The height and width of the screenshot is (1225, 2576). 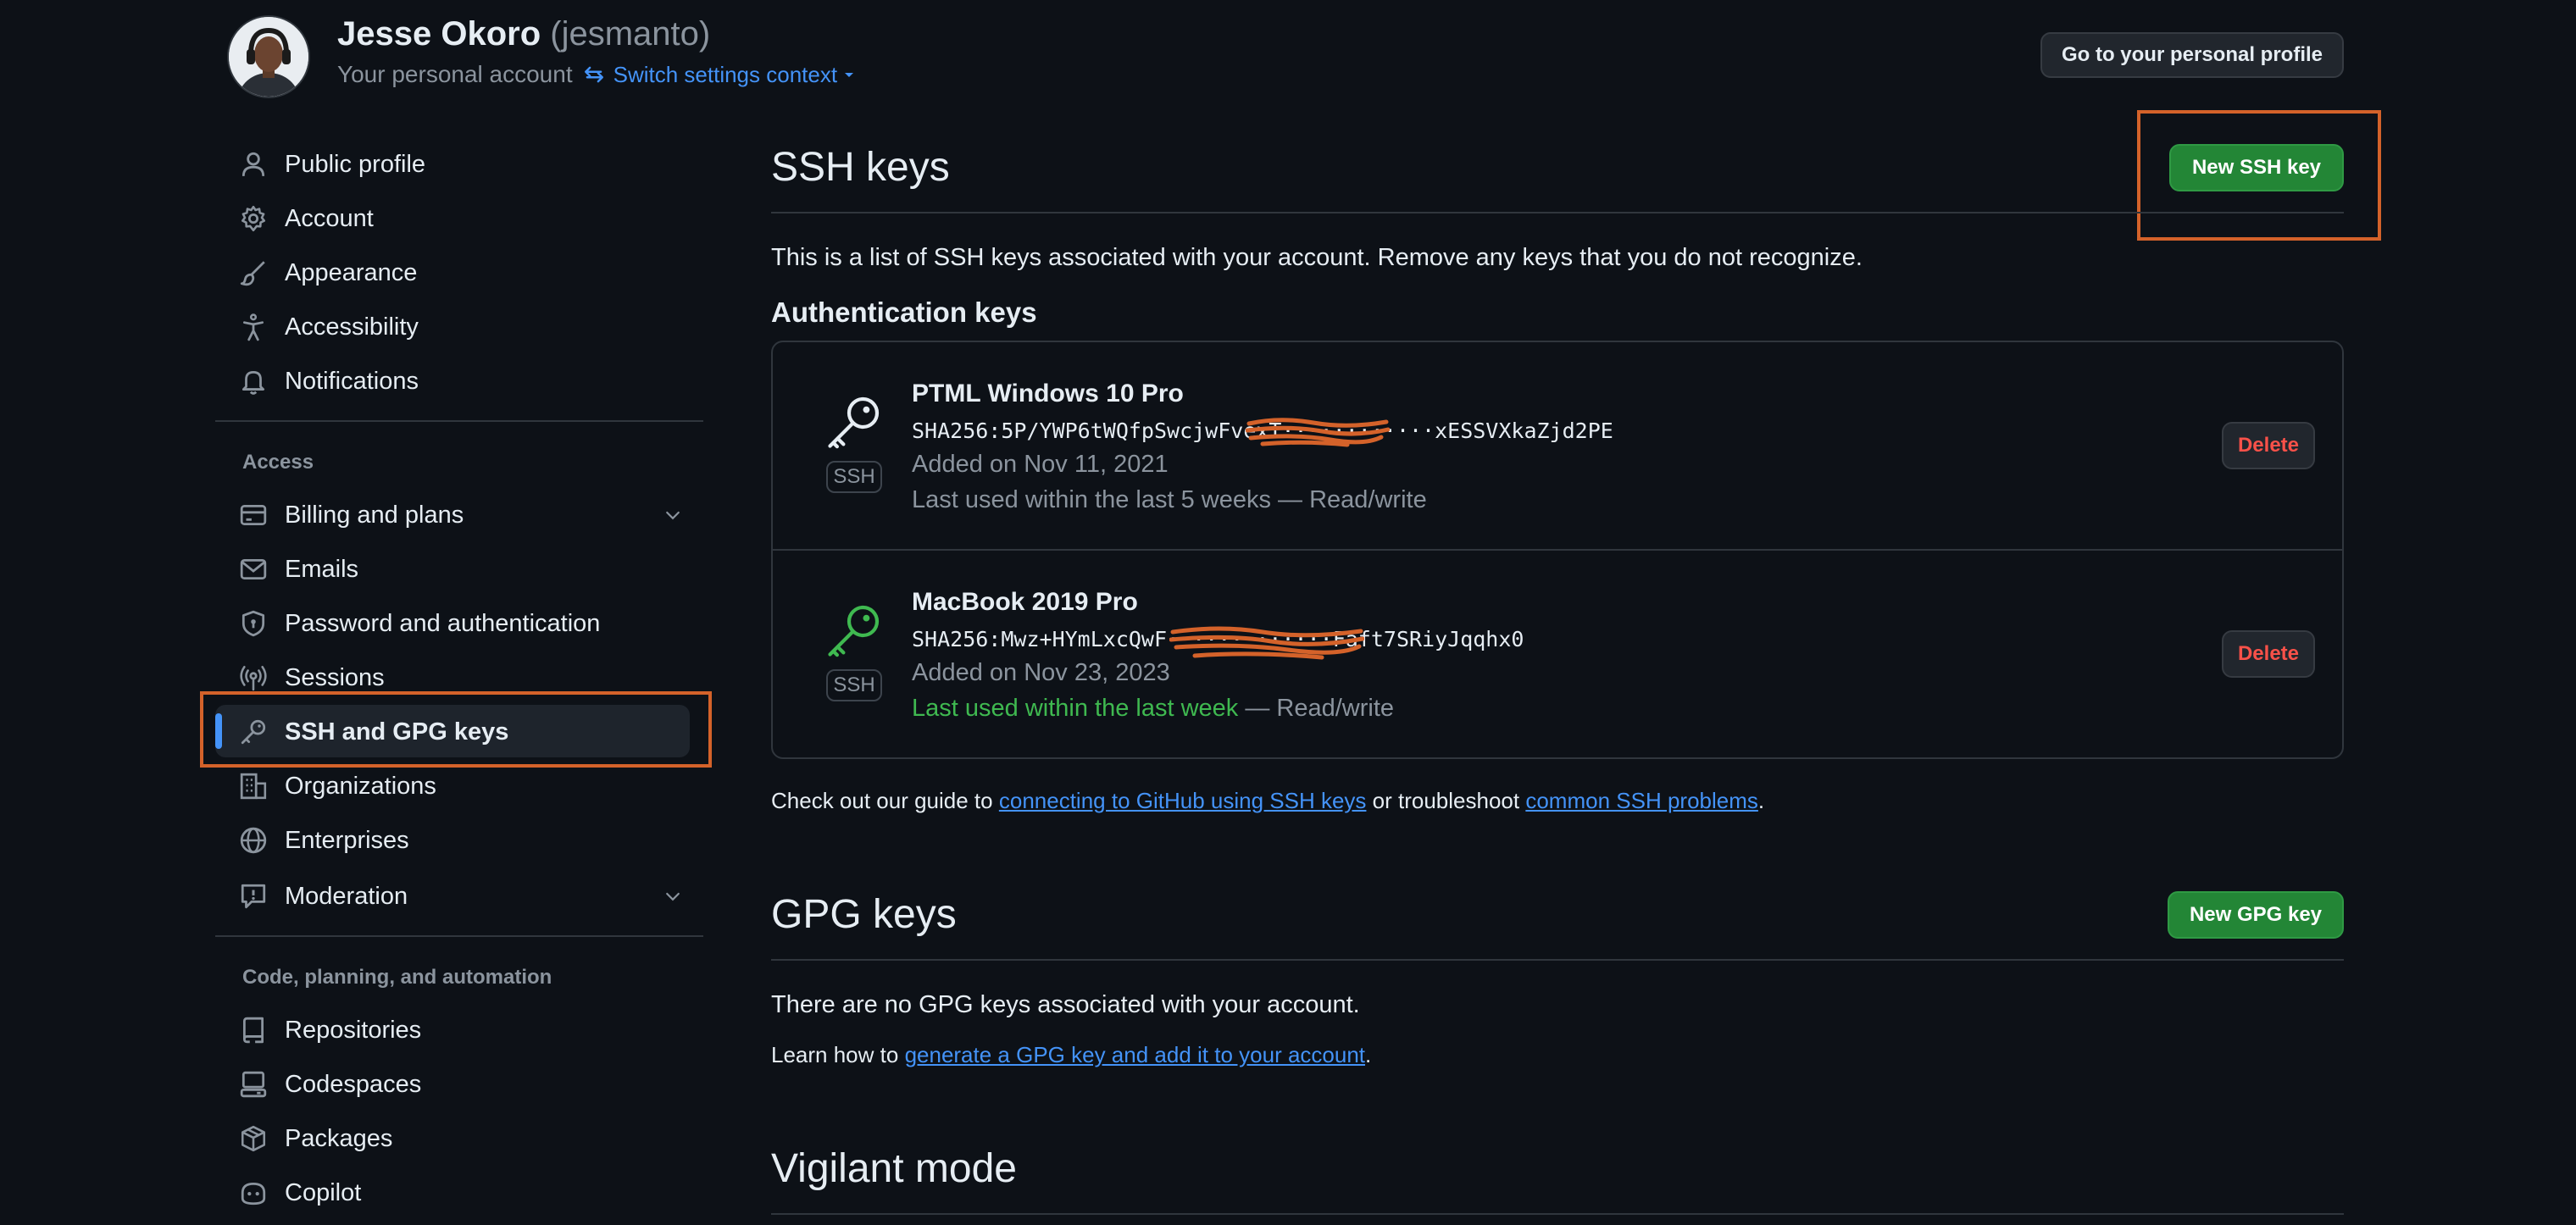 I want to click on learn-suffix: ., so click(x=1368, y=1054).